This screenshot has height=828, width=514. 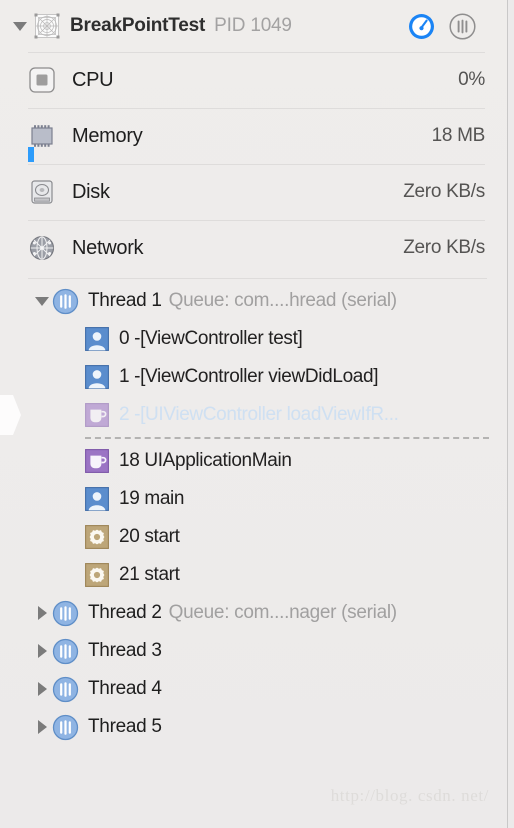 I want to click on gauge-row-cpu: CPU 0%, so click(x=253, y=80).